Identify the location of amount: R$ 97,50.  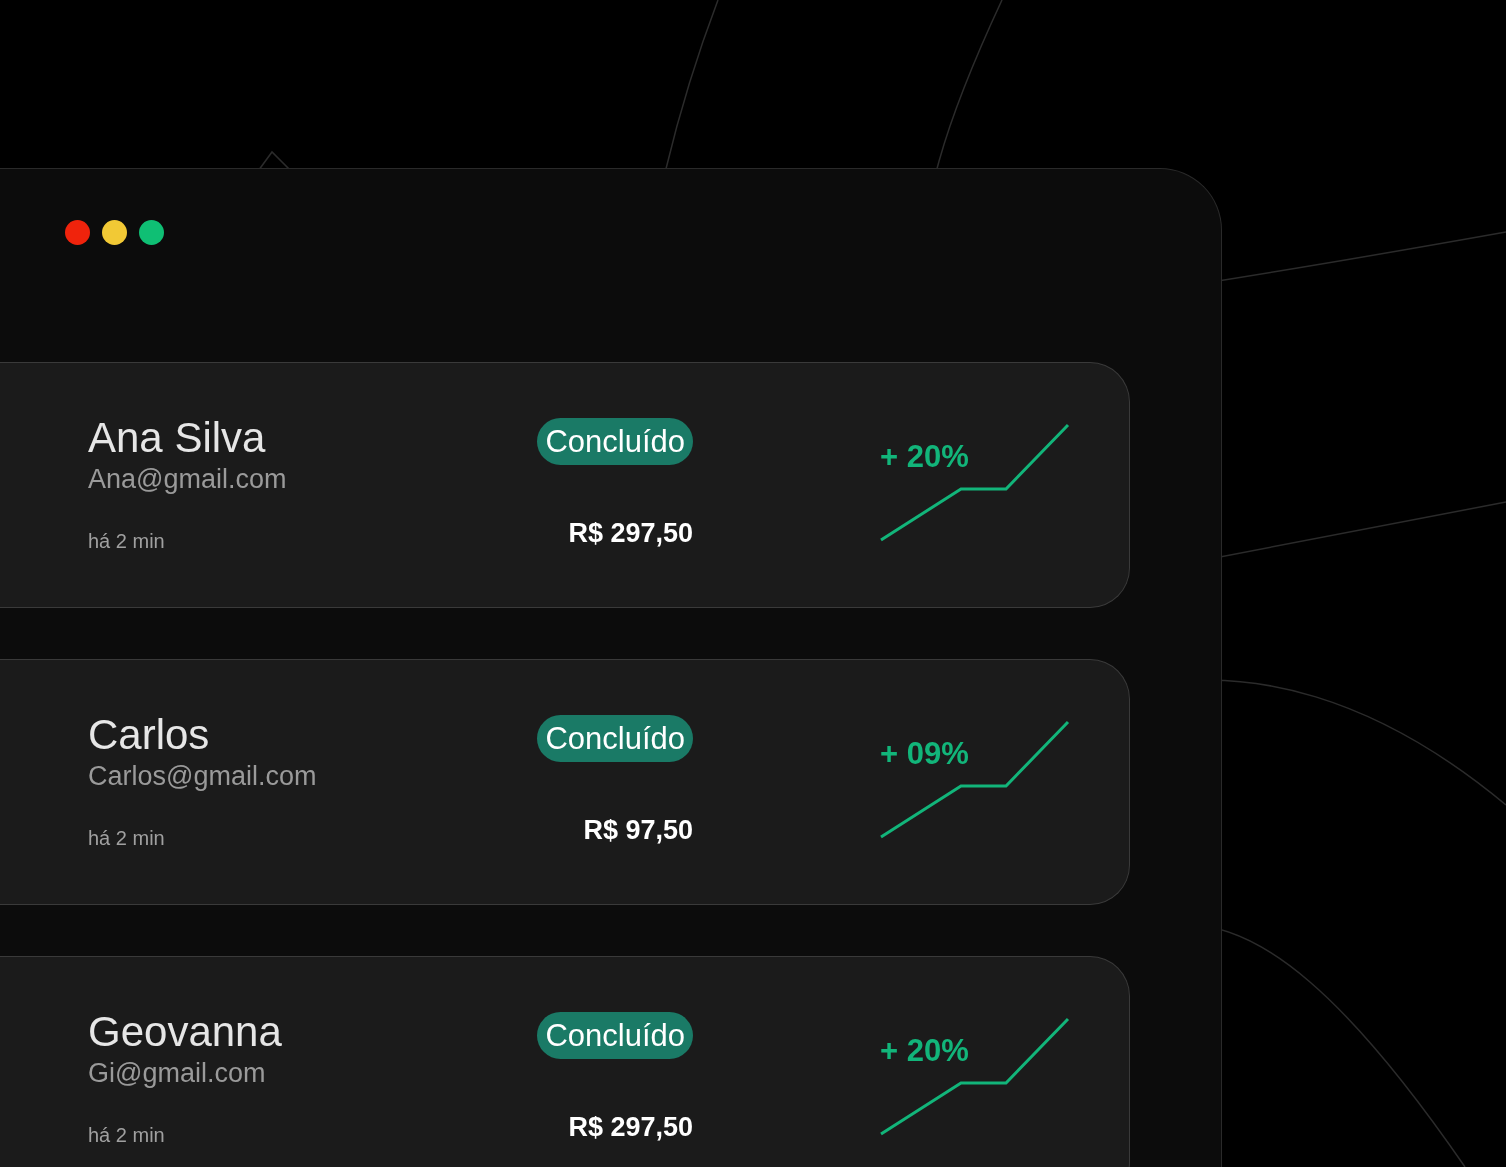
(638, 830).